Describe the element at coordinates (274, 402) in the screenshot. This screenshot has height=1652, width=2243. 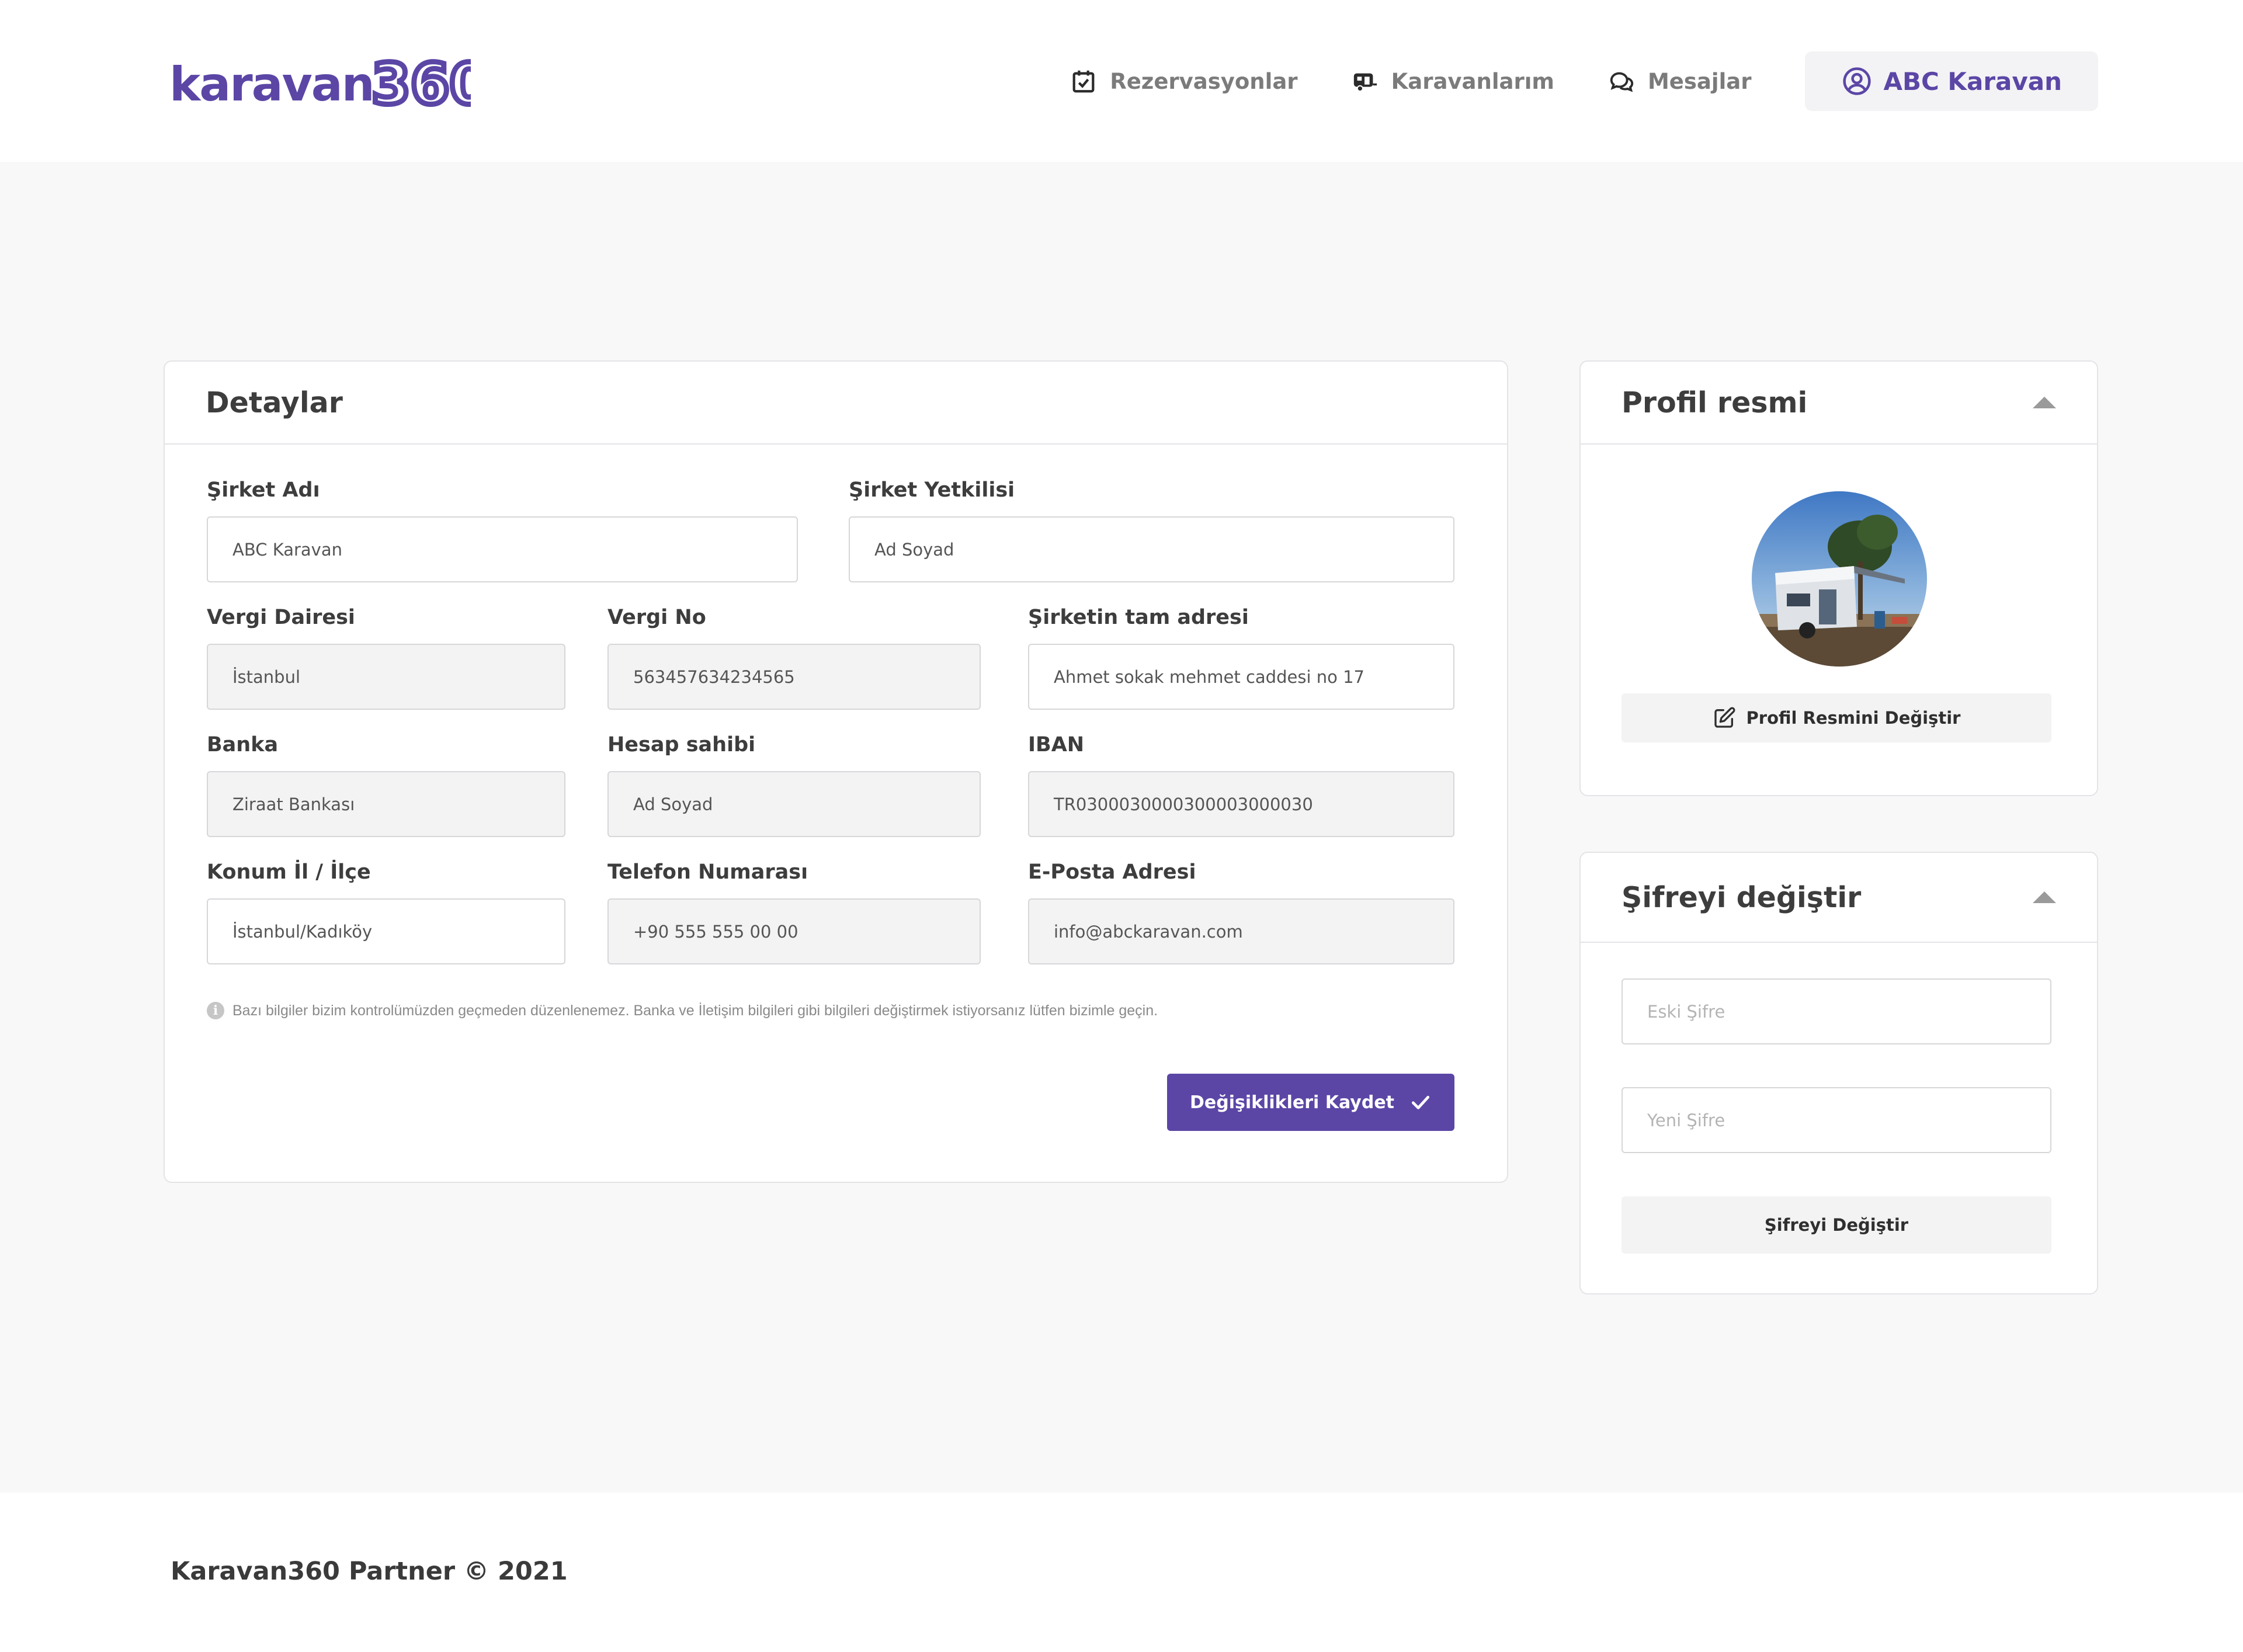
I see `details-title: Detaylar` at that location.